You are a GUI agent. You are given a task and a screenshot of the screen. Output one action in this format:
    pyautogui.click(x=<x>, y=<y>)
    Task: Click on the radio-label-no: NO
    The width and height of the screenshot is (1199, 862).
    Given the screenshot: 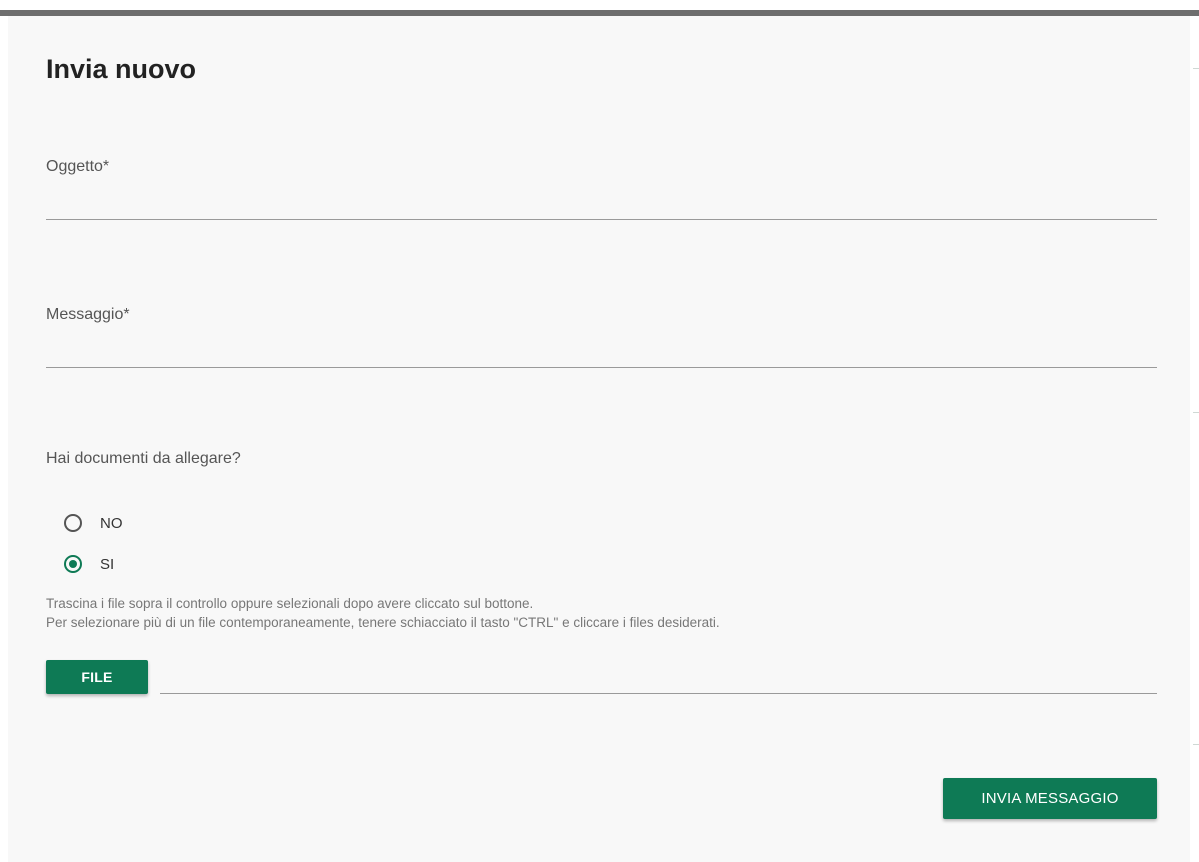 What is the action you would take?
    pyautogui.click(x=111, y=523)
    